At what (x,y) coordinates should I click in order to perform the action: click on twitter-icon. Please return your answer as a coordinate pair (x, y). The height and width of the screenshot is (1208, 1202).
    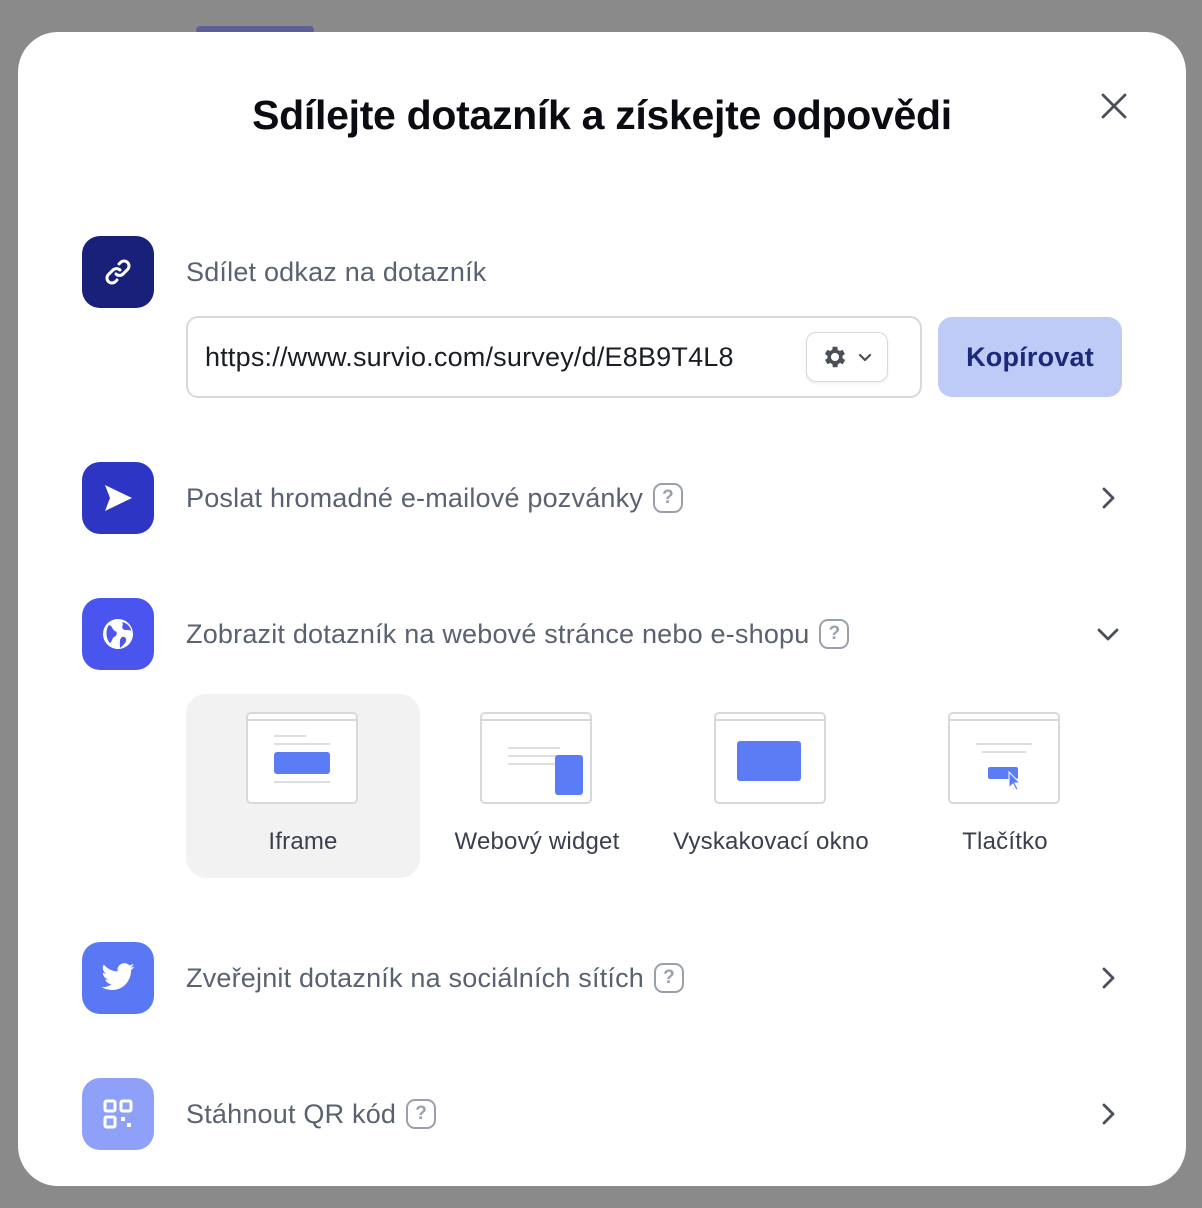
    Looking at the image, I should click on (118, 978).